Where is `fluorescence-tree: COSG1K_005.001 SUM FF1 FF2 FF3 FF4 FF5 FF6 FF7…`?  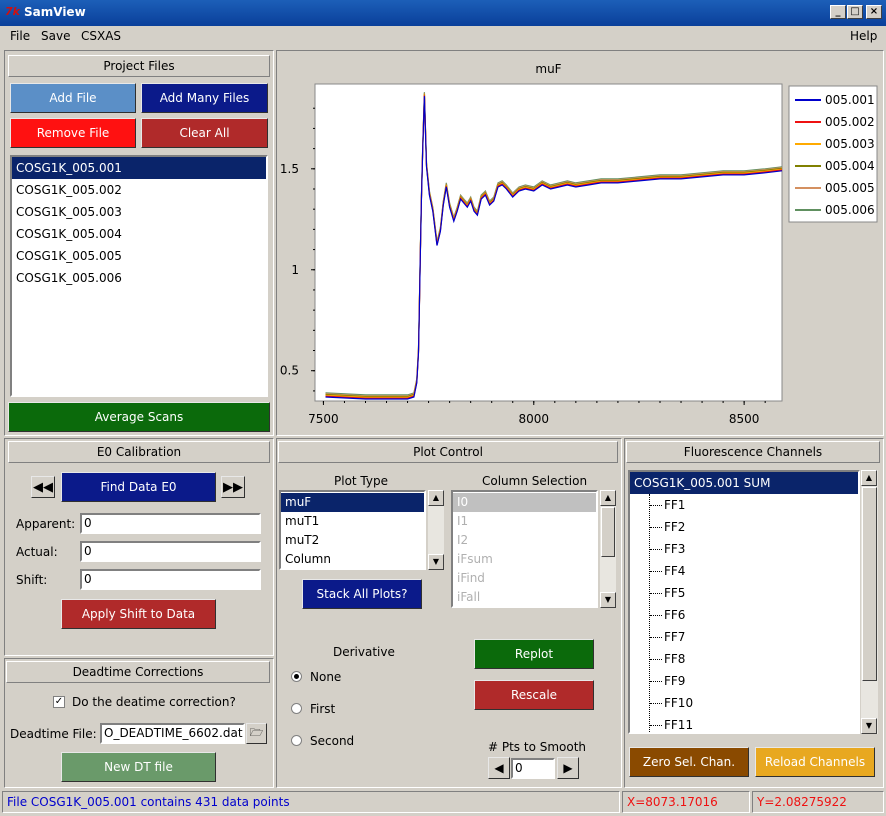
fluorescence-tree: COSG1K_005.001 SUM FF1 FF2 FF3 FF4 FF5 FF6 FF7… is located at coordinates (744, 602).